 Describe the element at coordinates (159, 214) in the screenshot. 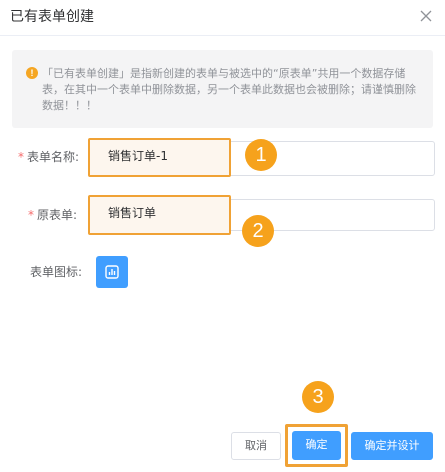

I see `source-form-value-box: 销售订单` at that location.